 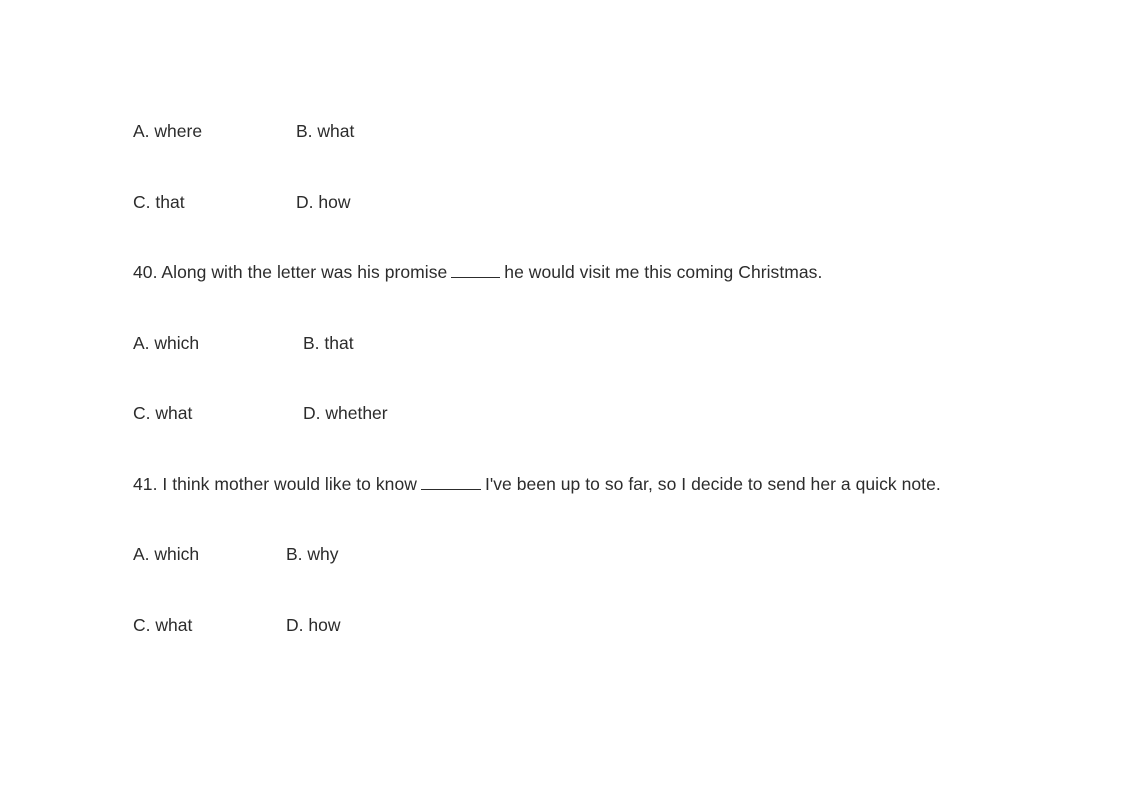 What do you see at coordinates (663, 272) in the screenshot?
I see `question-40-text-after-blank: he would visit me this coming Christmas.` at bounding box center [663, 272].